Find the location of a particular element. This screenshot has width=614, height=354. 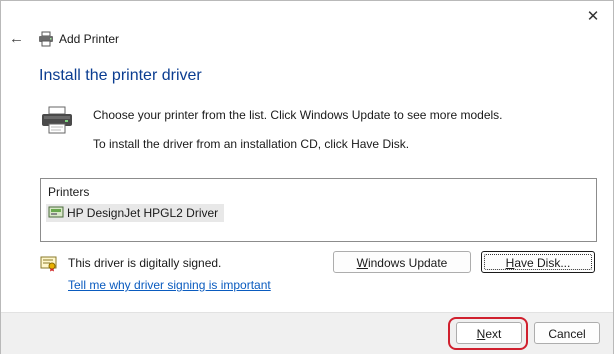

back-button: ← is located at coordinates (17, 39).